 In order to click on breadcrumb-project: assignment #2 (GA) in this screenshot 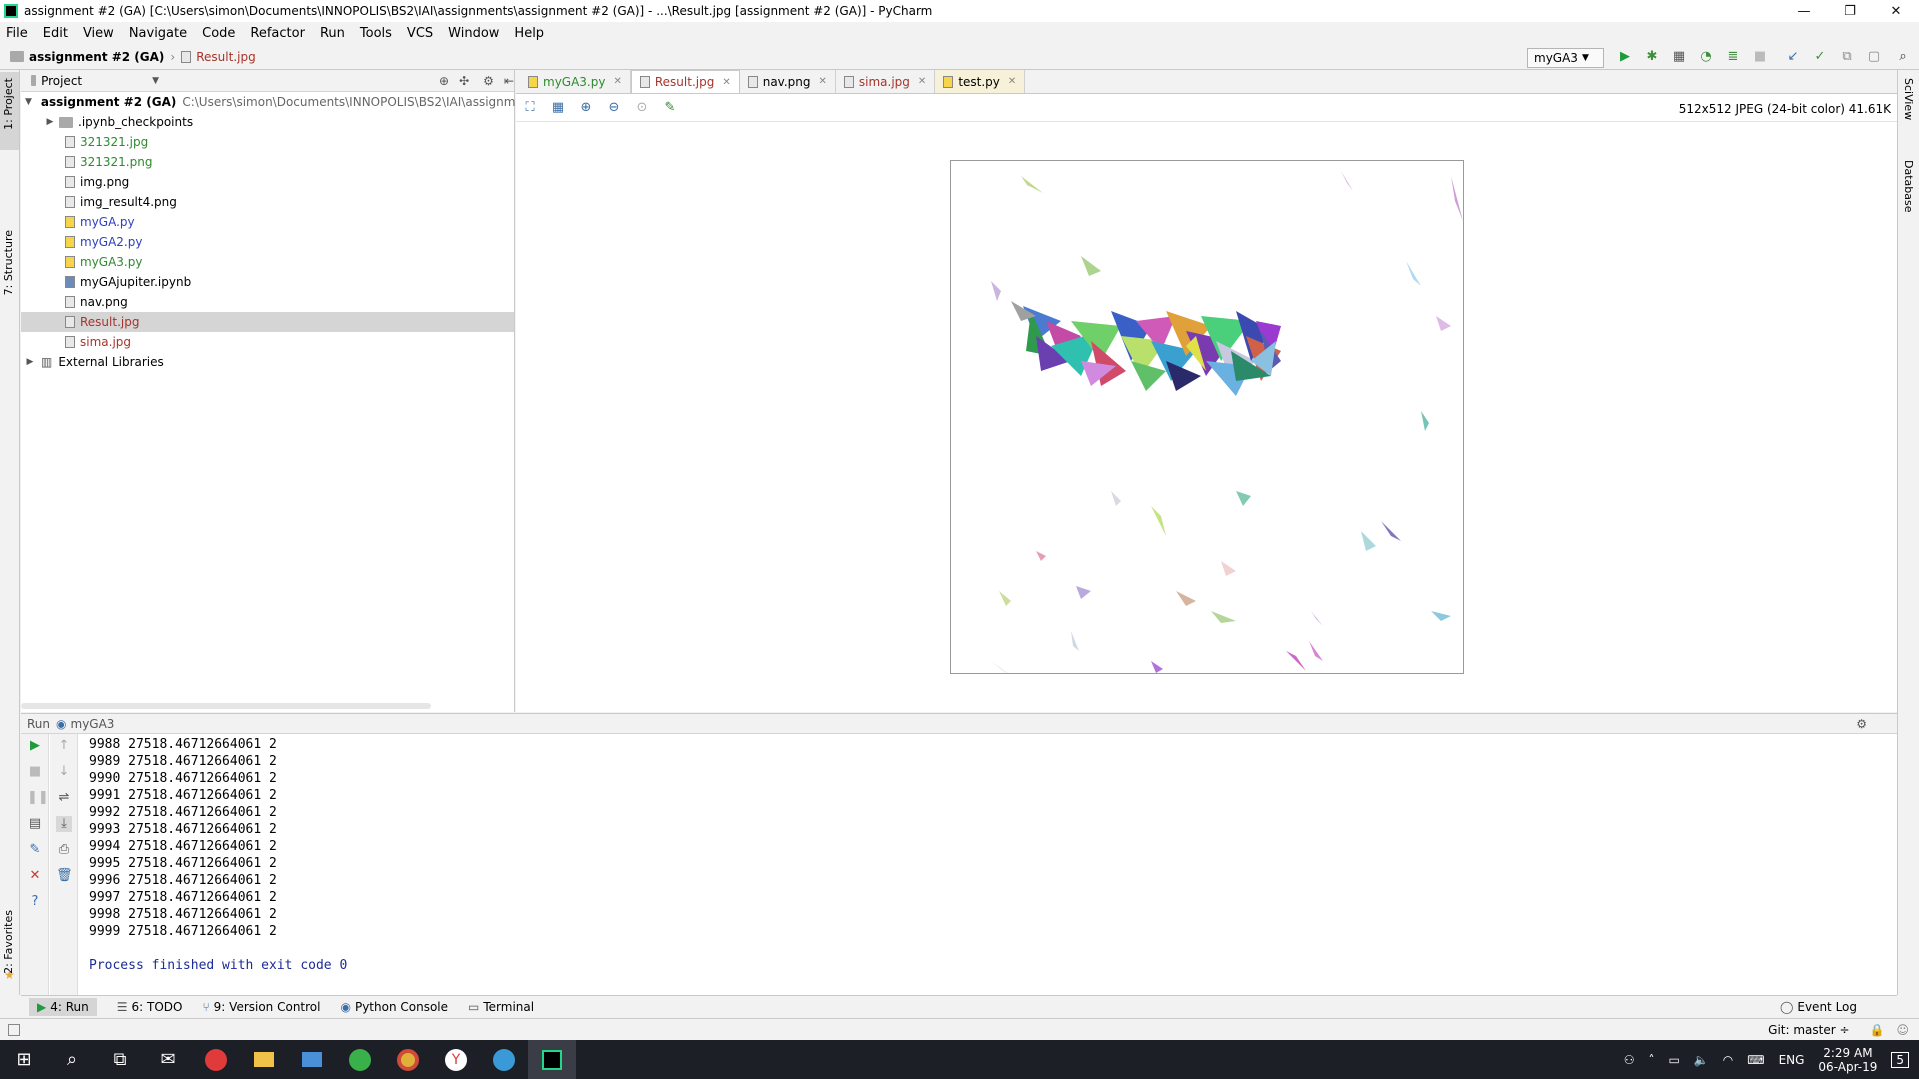, I will do `click(96, 57)`.